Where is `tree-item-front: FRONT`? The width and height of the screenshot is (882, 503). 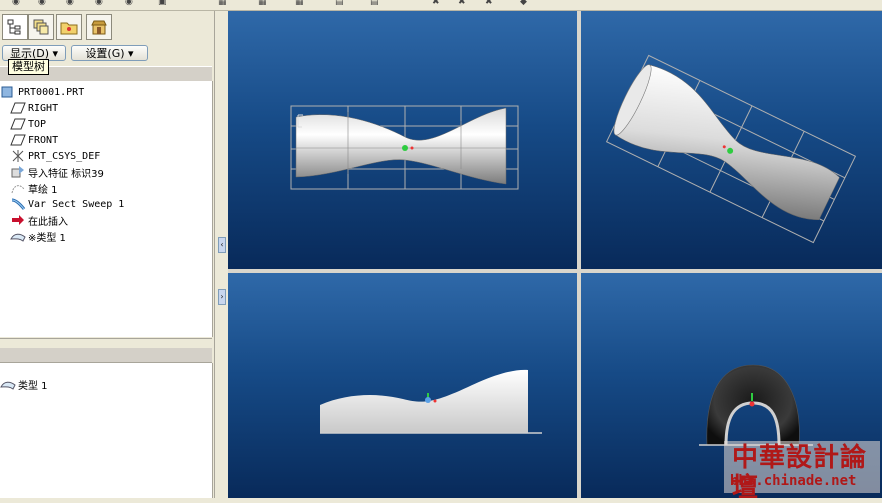 tree-item-front: FRONT is located at coordinates (34, 140).